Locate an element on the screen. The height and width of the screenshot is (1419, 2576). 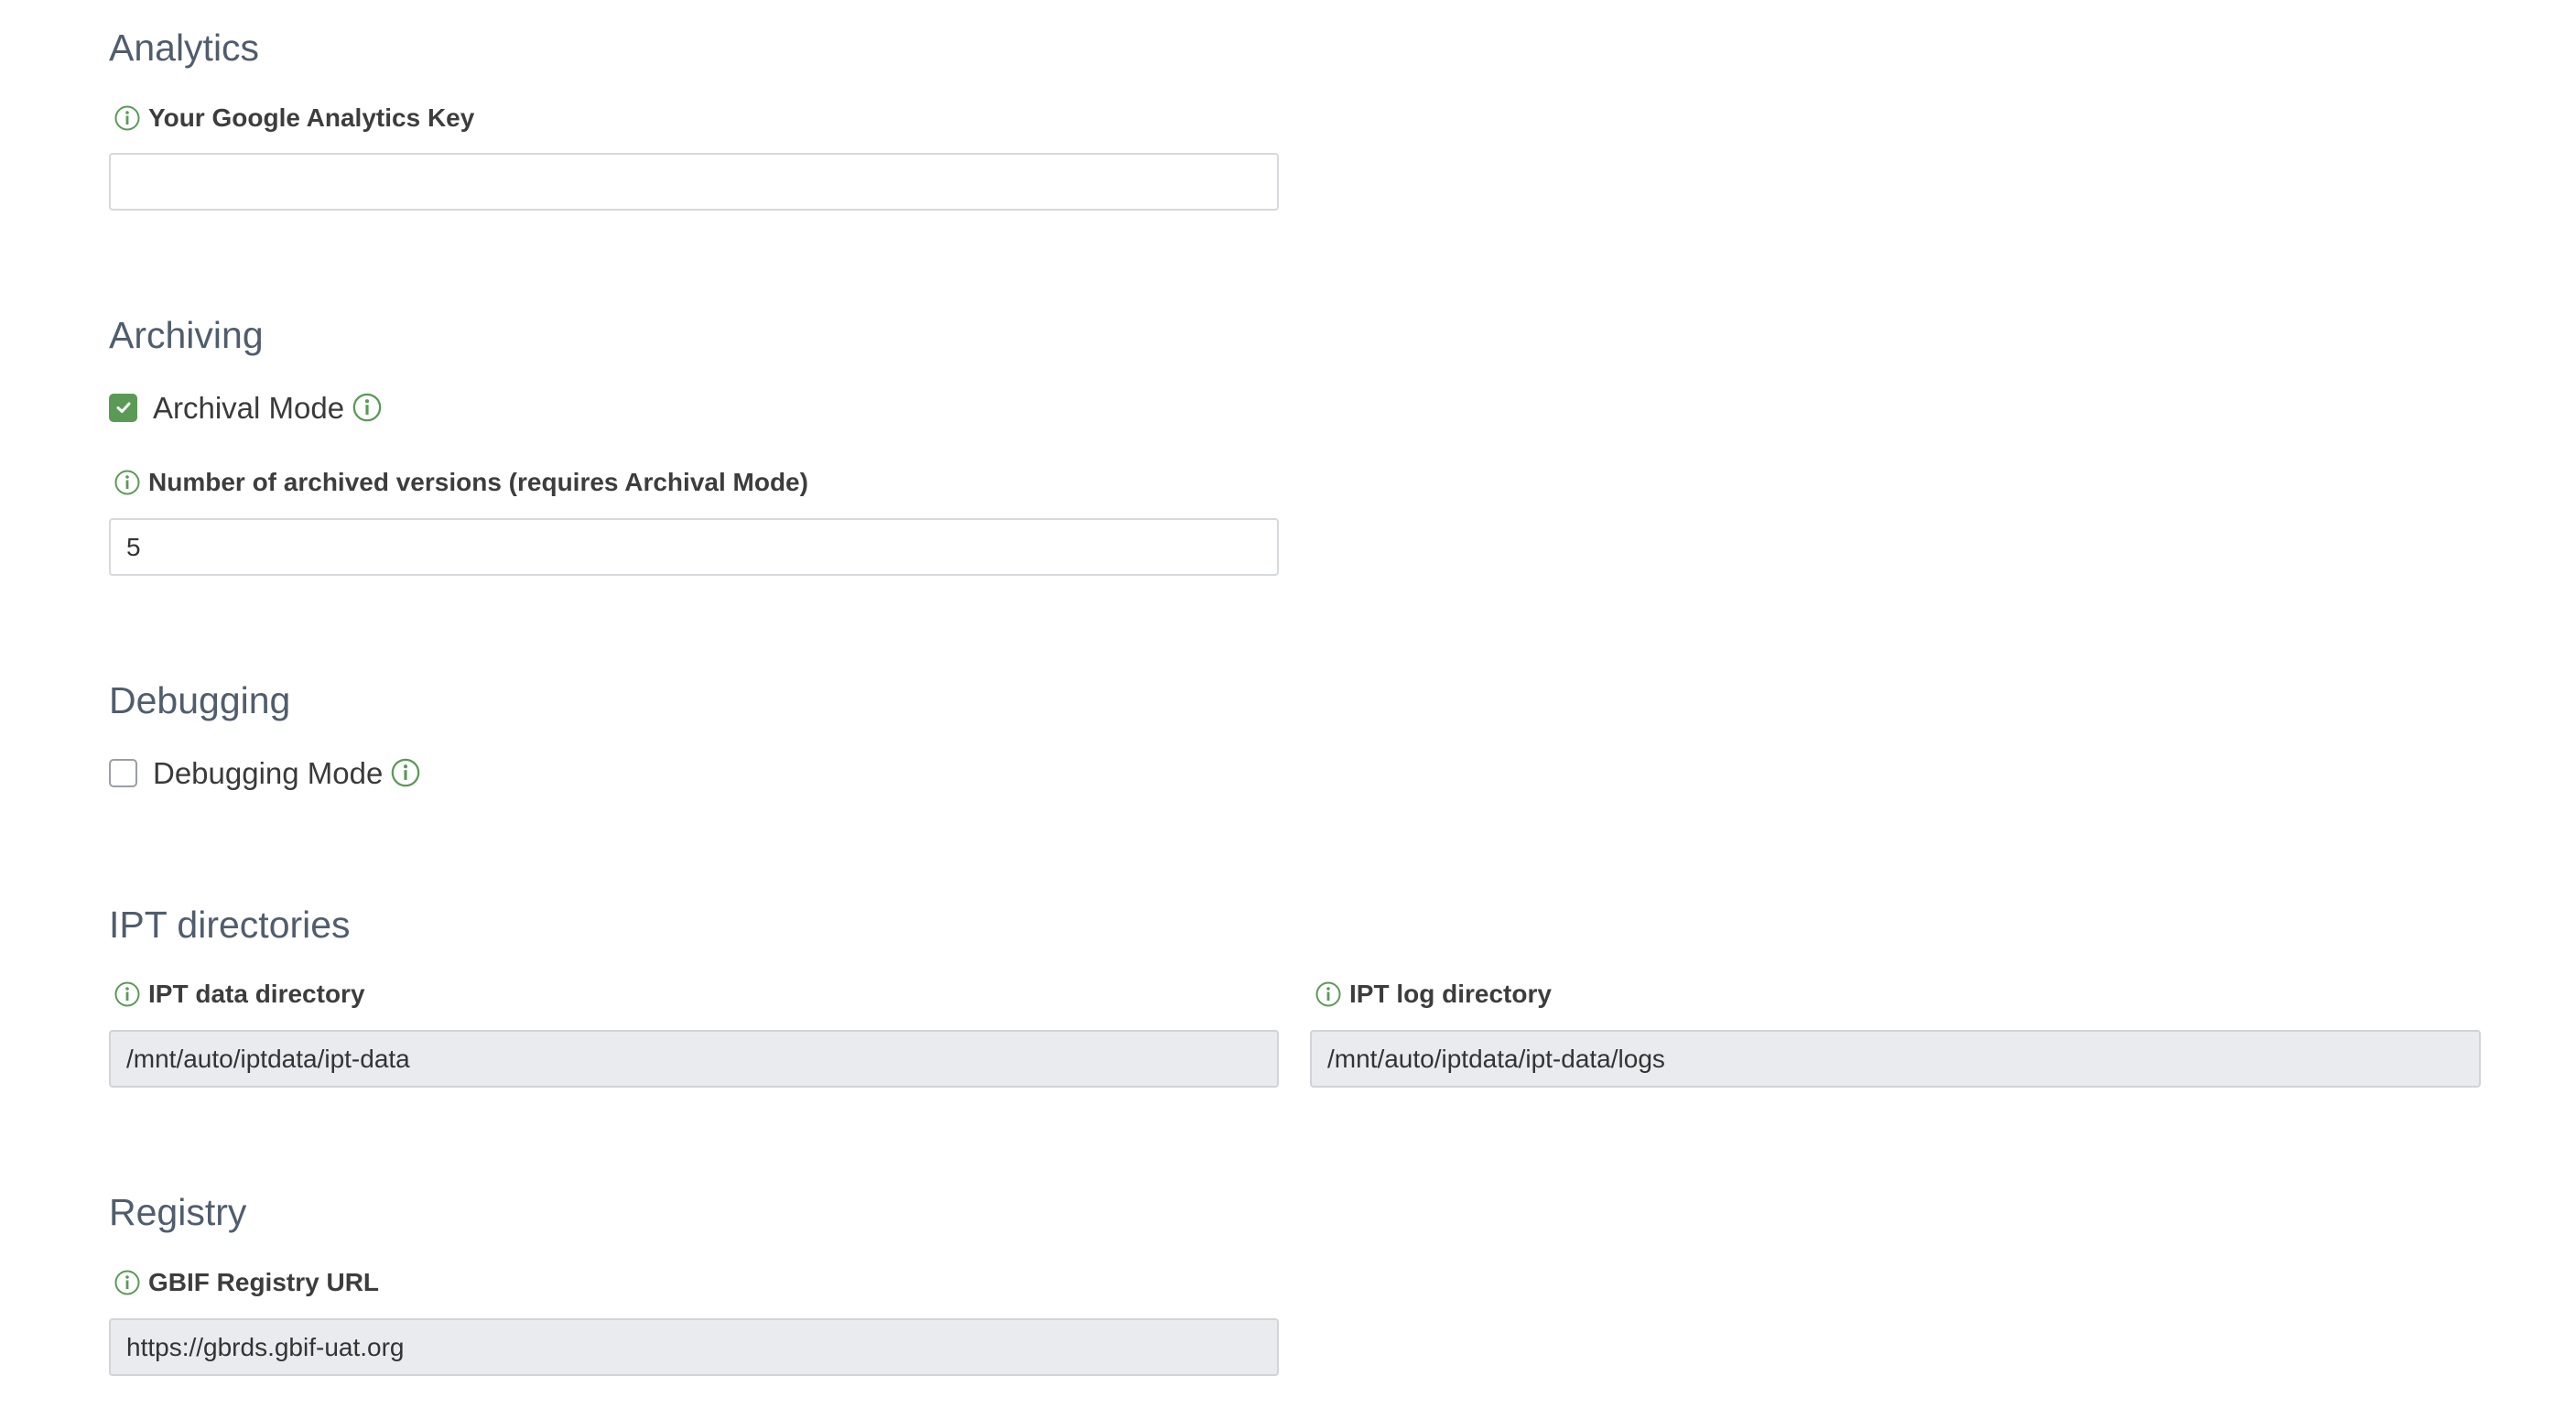
google-analytics-key-label: Your Google Analytics Key is located at coordinates (294, 118).